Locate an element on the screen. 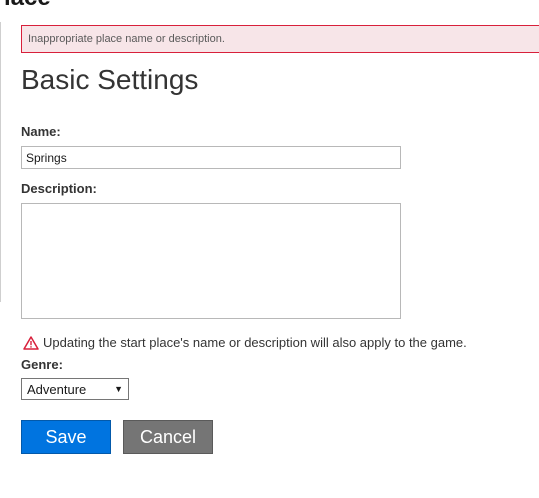  cancel-button: Cancel is located at coordinates (168, 437).